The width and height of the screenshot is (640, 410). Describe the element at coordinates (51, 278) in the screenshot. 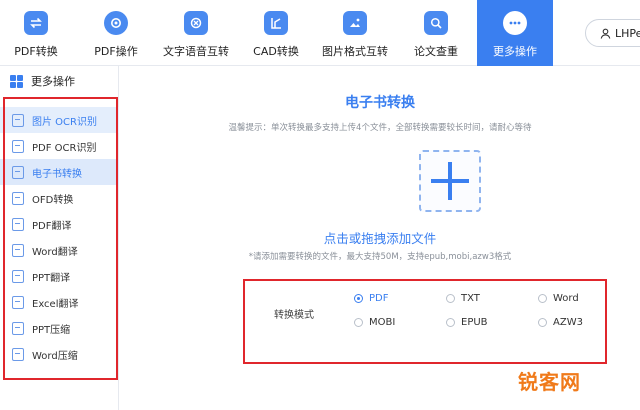

I see `sidebar-item-label: PPT翻译` at that location.